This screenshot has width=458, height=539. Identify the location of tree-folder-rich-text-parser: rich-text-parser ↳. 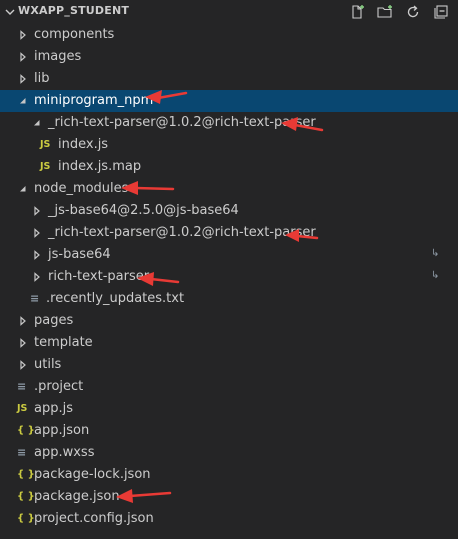
(229, 277).